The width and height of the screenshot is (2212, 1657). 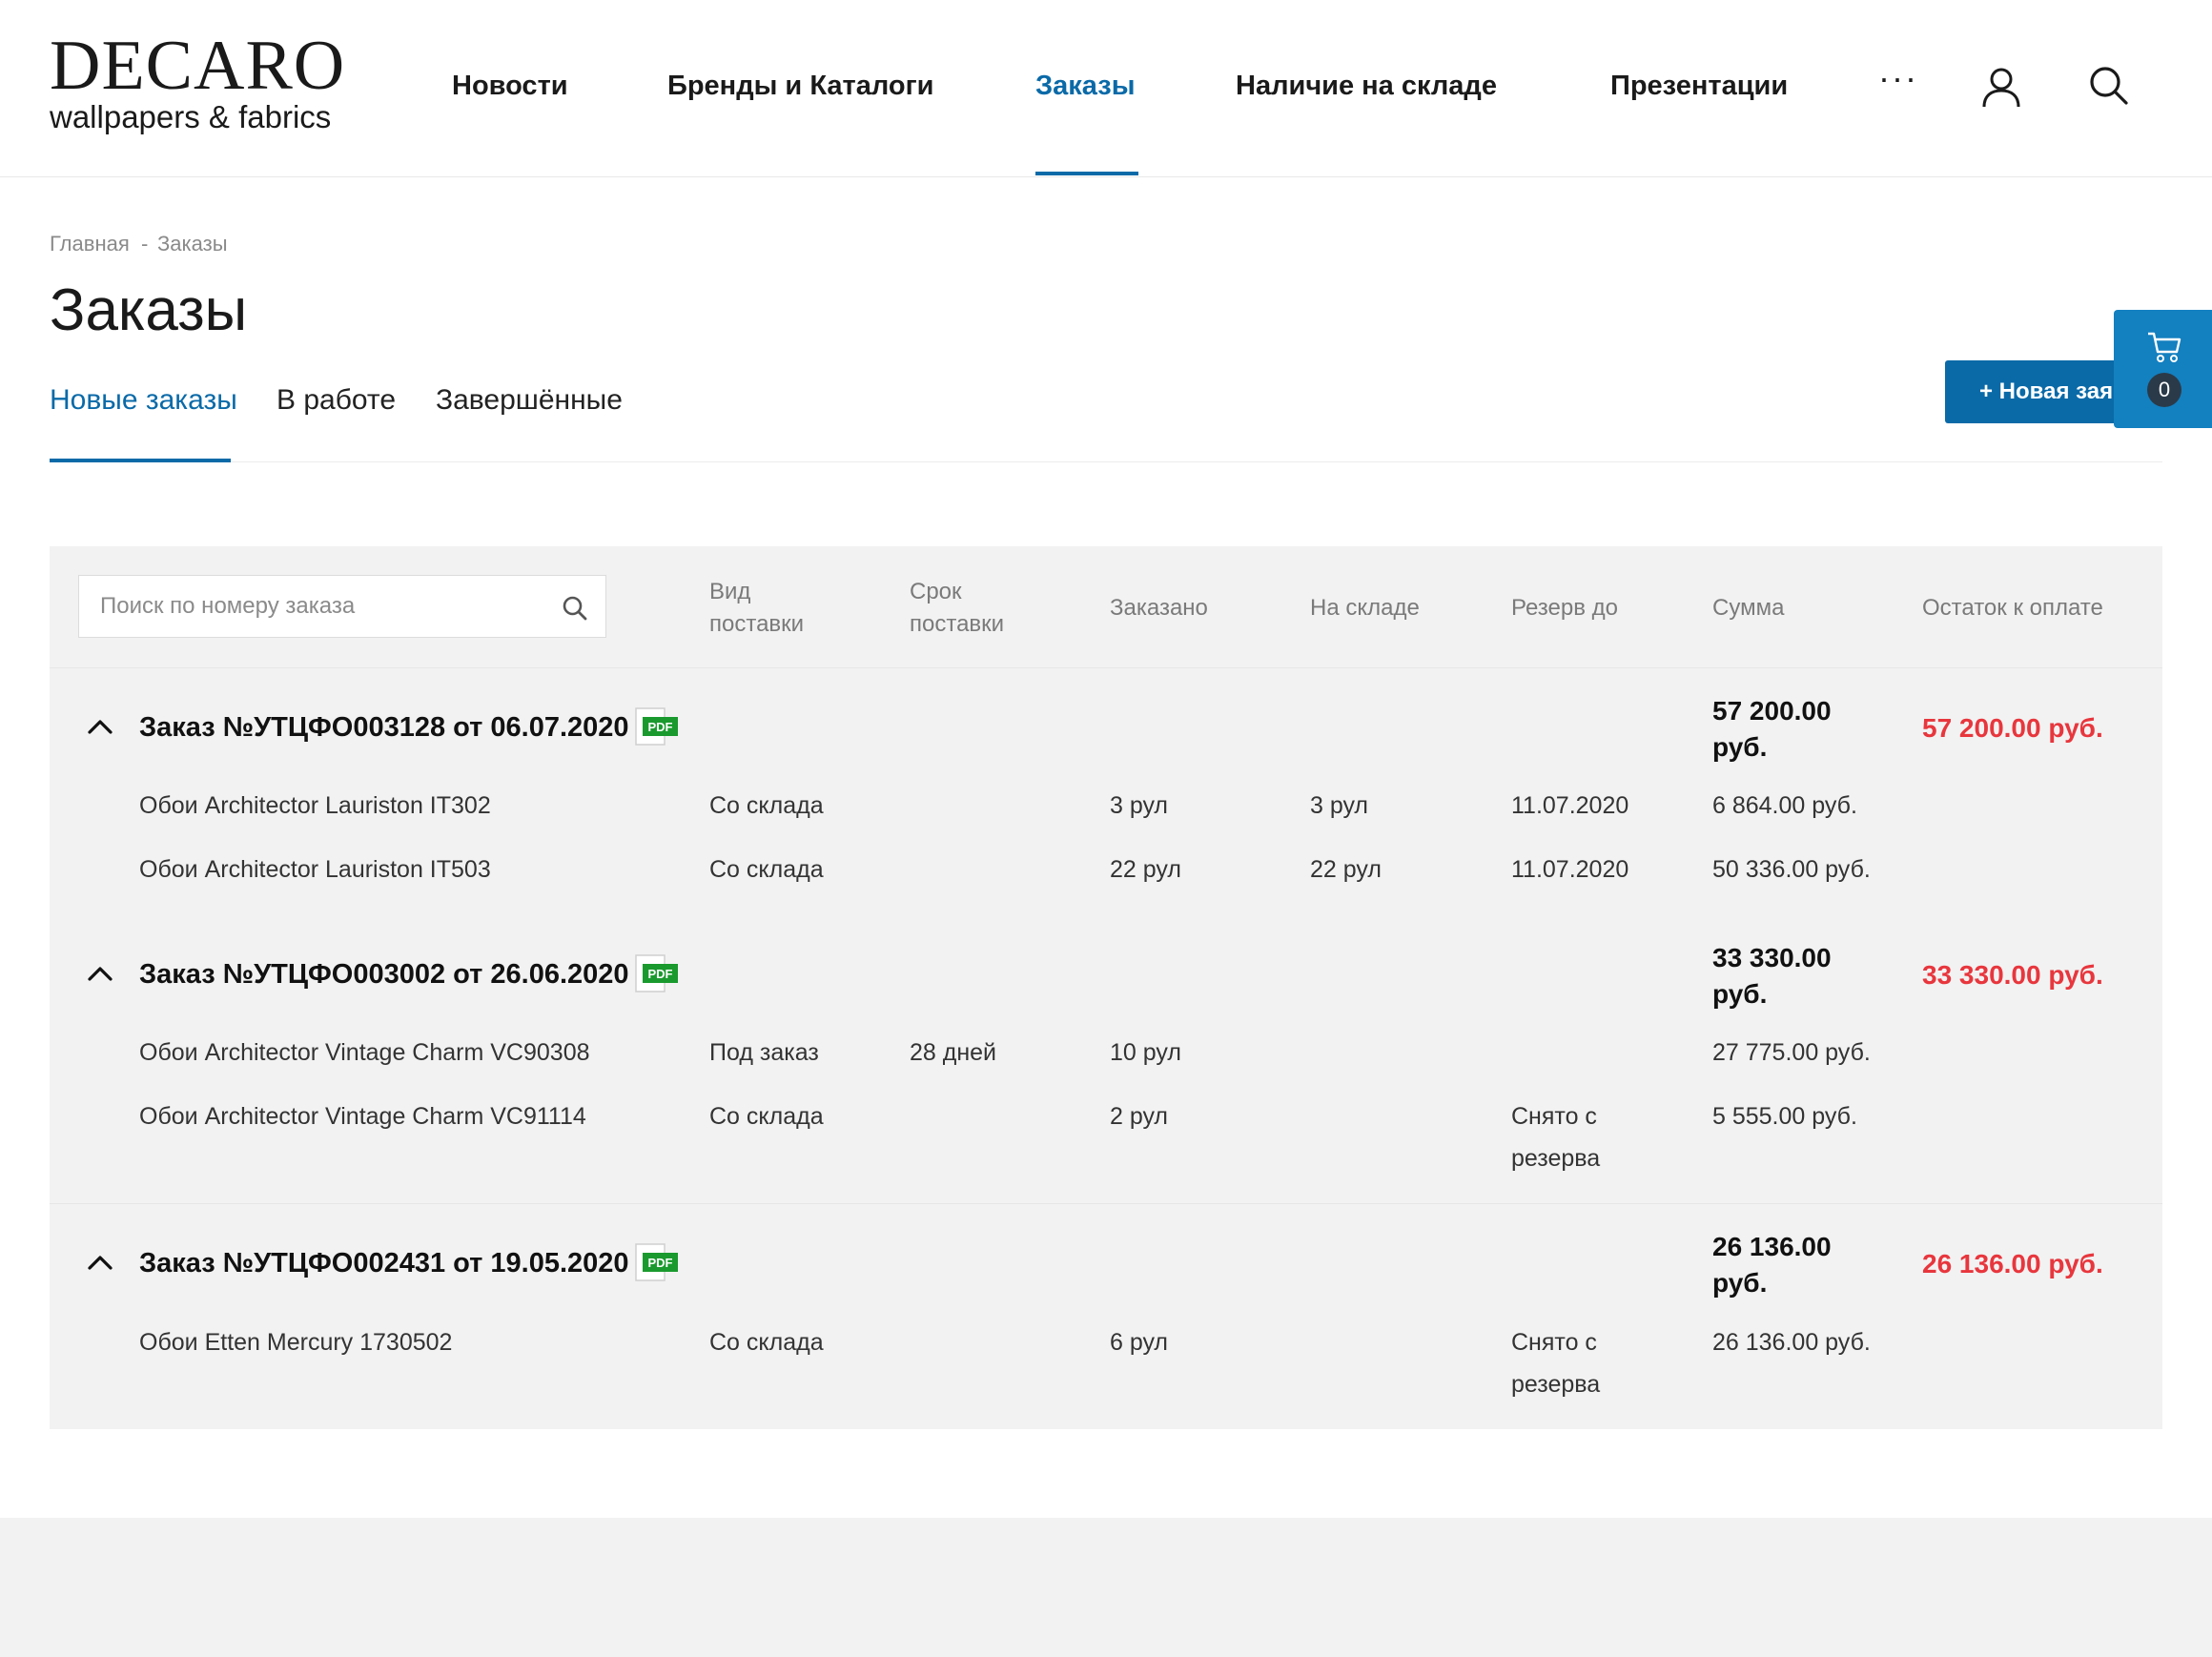 I want to click on nav-item-stock: Наличие на складе, so click(x=1366, y=86).